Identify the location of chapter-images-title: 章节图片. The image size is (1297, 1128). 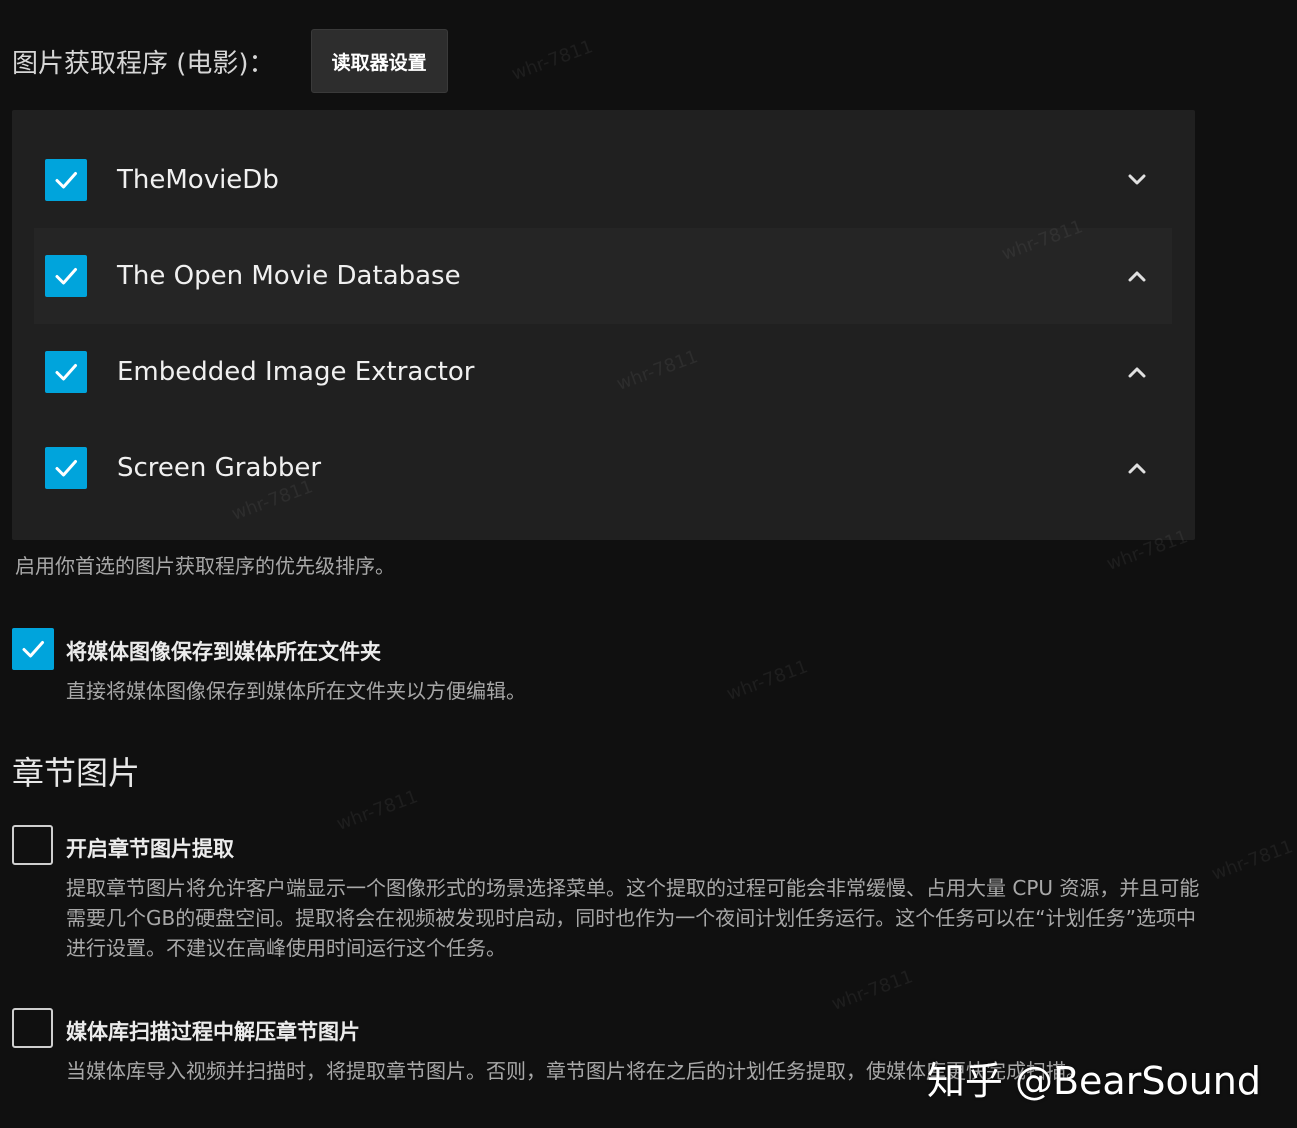
(76, 773).